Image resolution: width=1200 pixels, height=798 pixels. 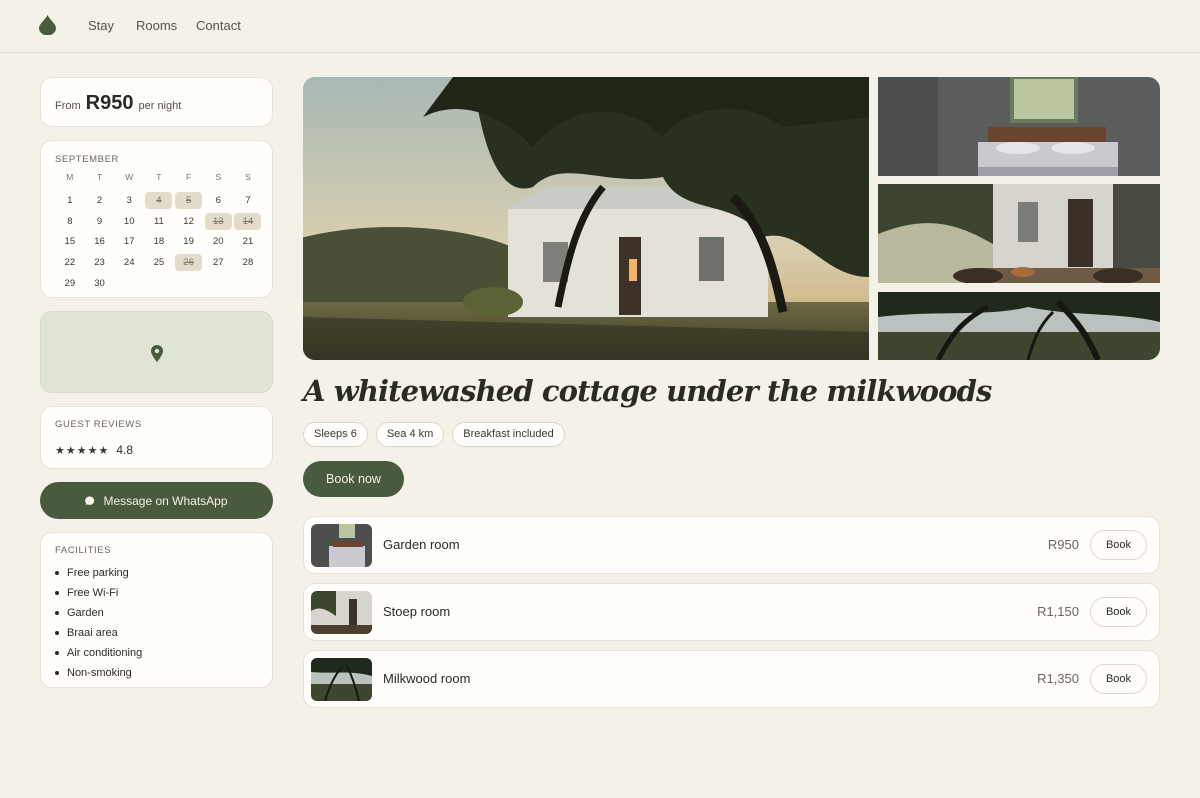 What do you see at coordinates (99, 283) in the screenshot?
I see `calendar-day: 30` at bounding box center [99, 283].